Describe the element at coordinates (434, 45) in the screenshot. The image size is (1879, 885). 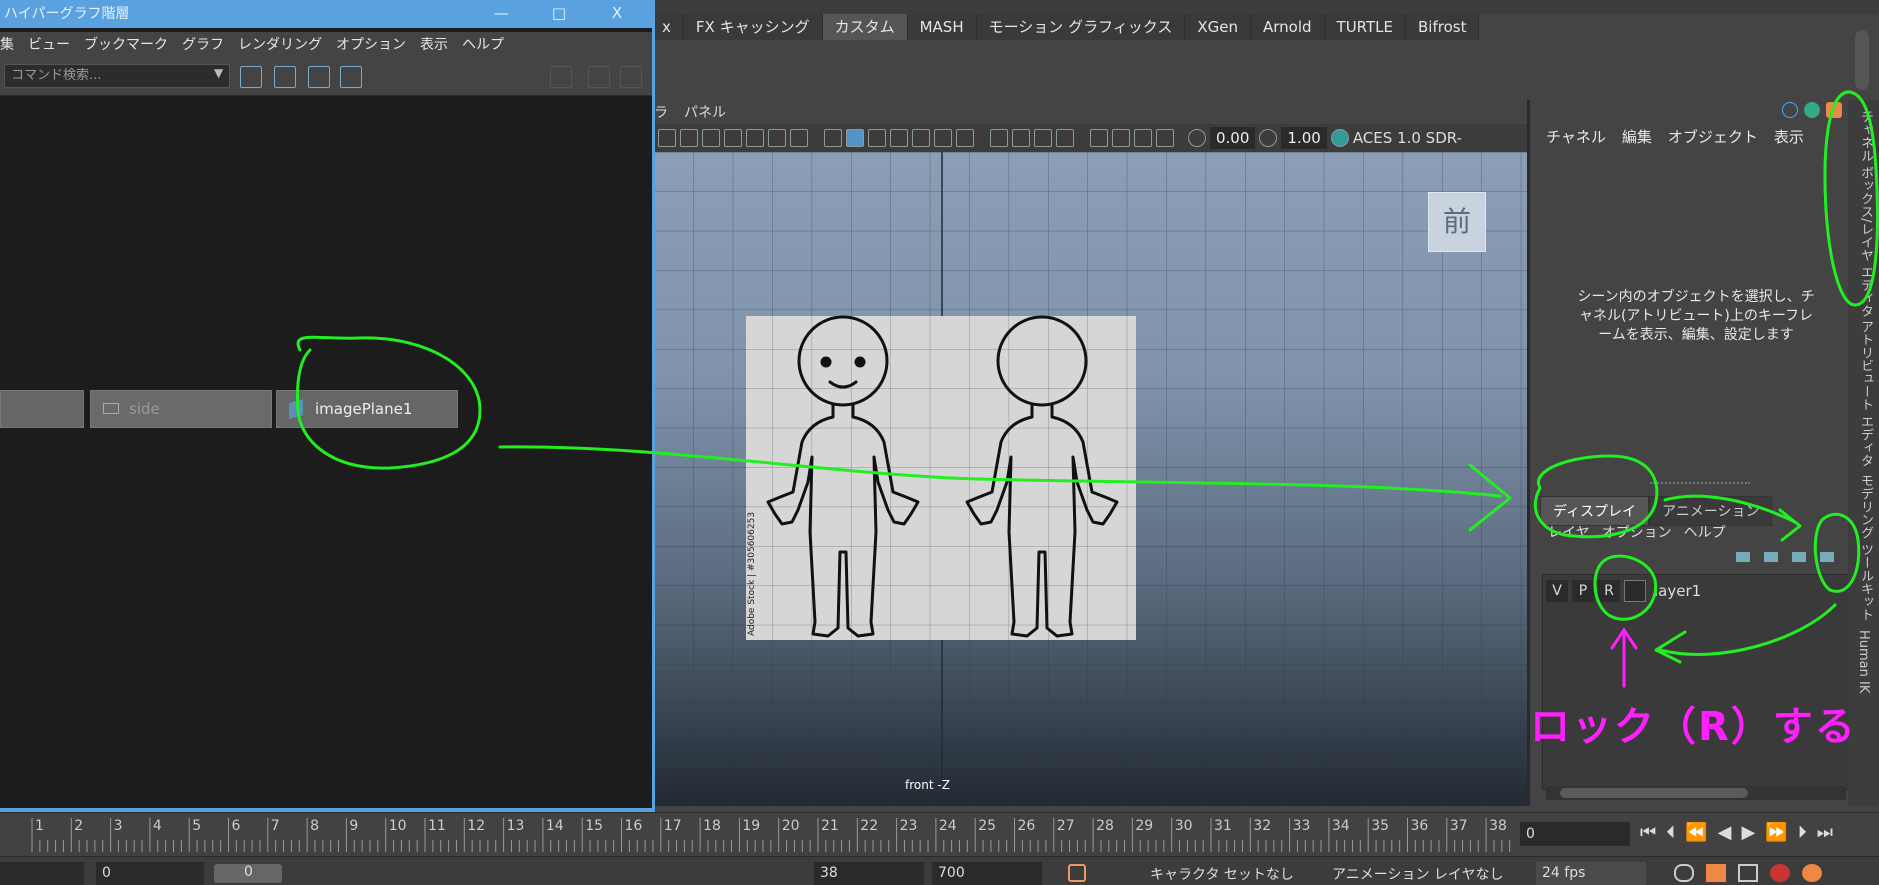
I see `hg-menu-show: 表示` at that location.